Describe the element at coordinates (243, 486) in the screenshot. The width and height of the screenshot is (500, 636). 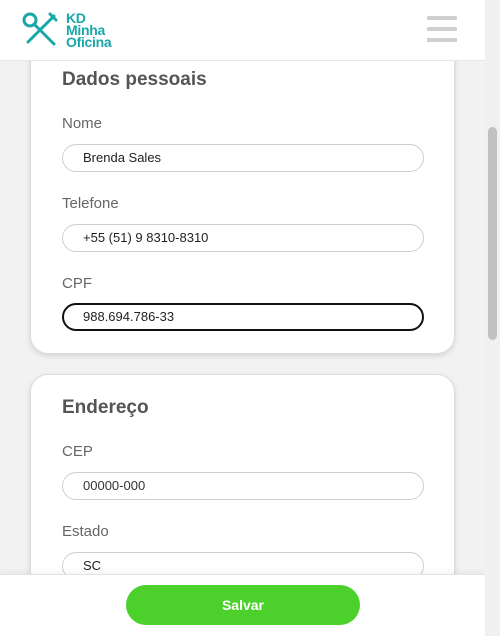
I see `cep-input: 00000-000` at that location.